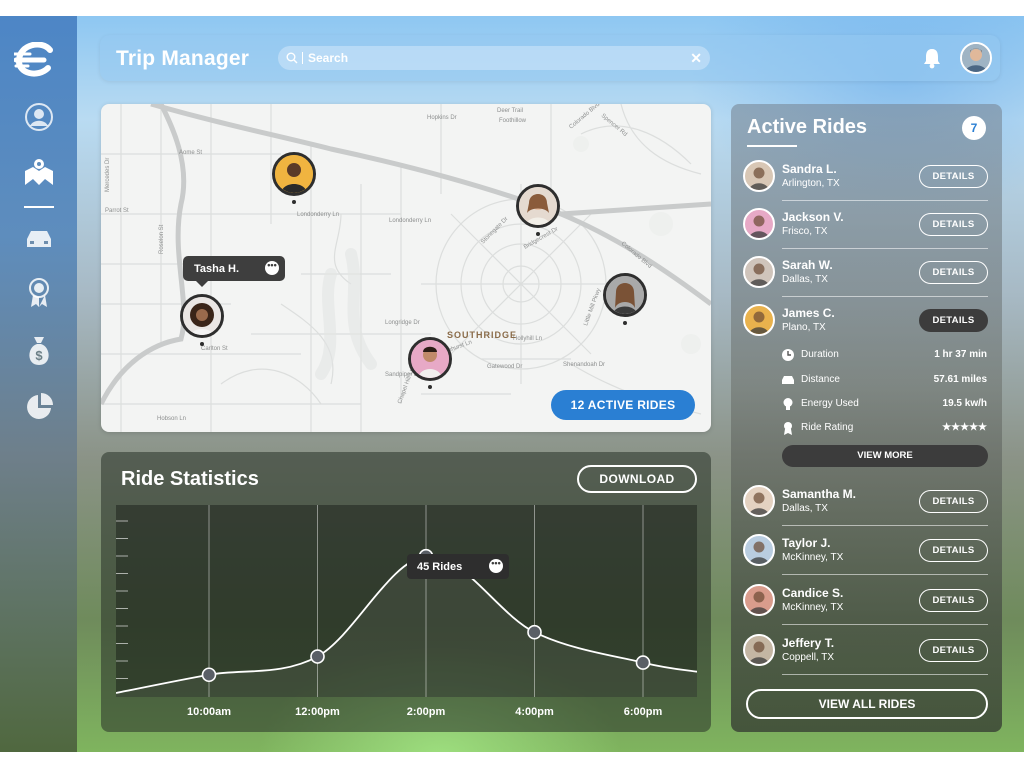  I want to click on street-label: Londonderry Ln, so click(410, 221).